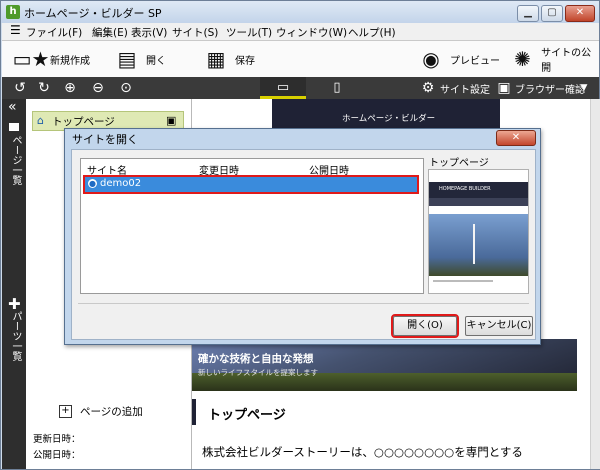 The image size is (600, 470). Describe the element at coordinates (247, 415) in the screenshot. I see `section-heading: トップページ` at that location.